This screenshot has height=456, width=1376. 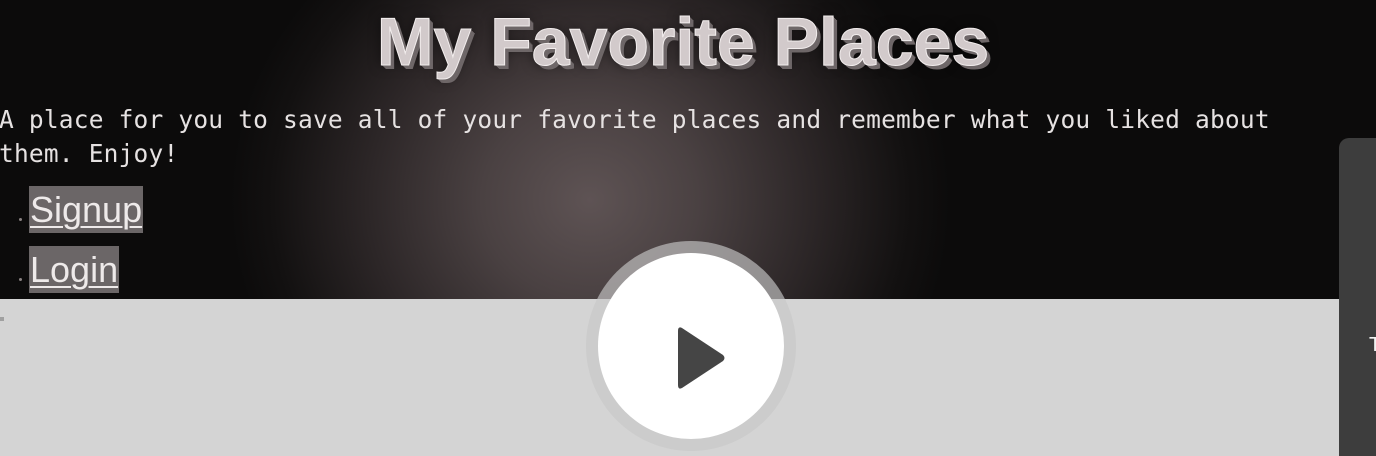 I want to click on play-icon, so click(x=701, y=358).